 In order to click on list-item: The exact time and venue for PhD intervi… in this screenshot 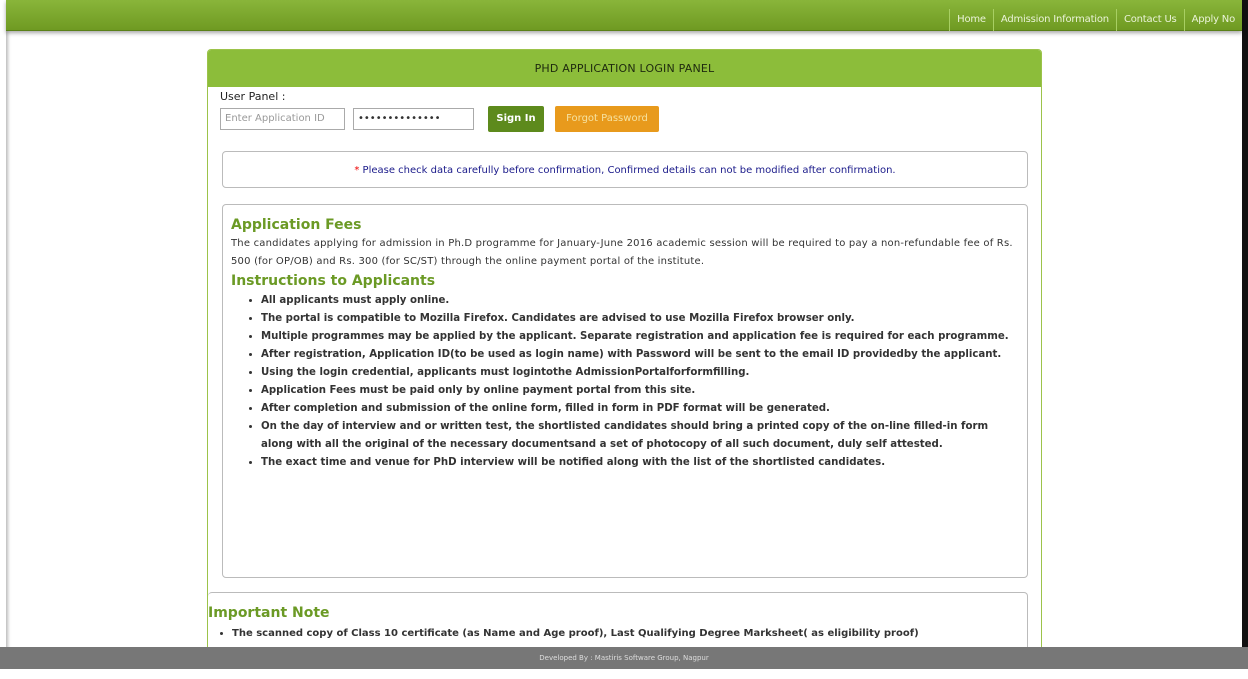, I will do `click(640, 463)`.